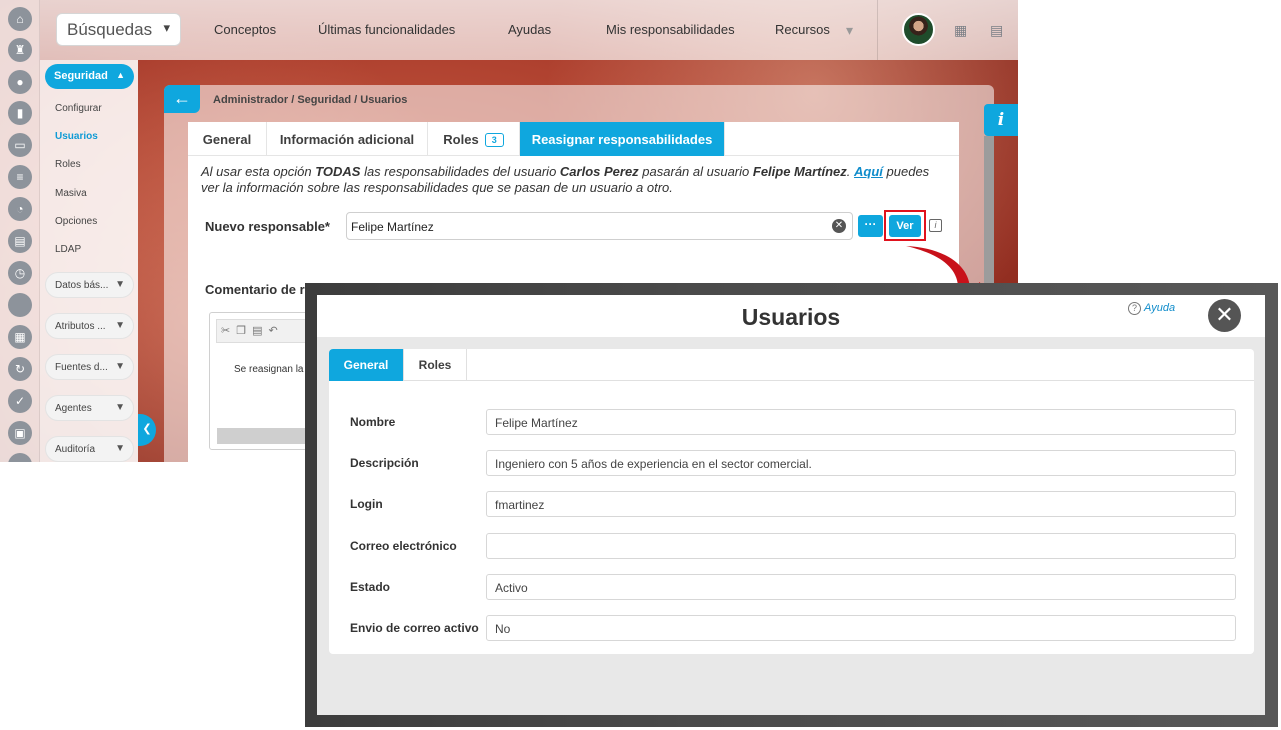  Describe the element at coordinates (347, 139) in the screenshot. I see `tab-informacion-adicional: Información adicional` at that location.